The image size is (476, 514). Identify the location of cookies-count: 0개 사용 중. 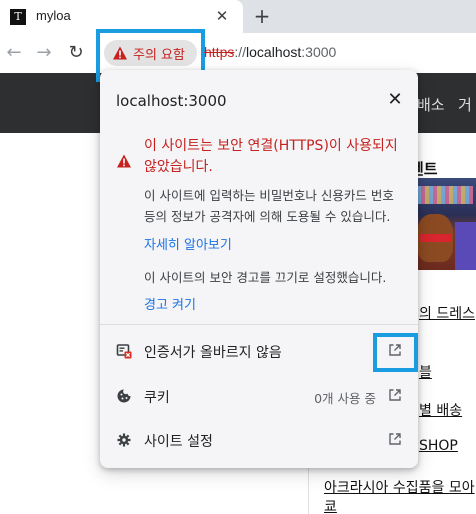
(345, 398).